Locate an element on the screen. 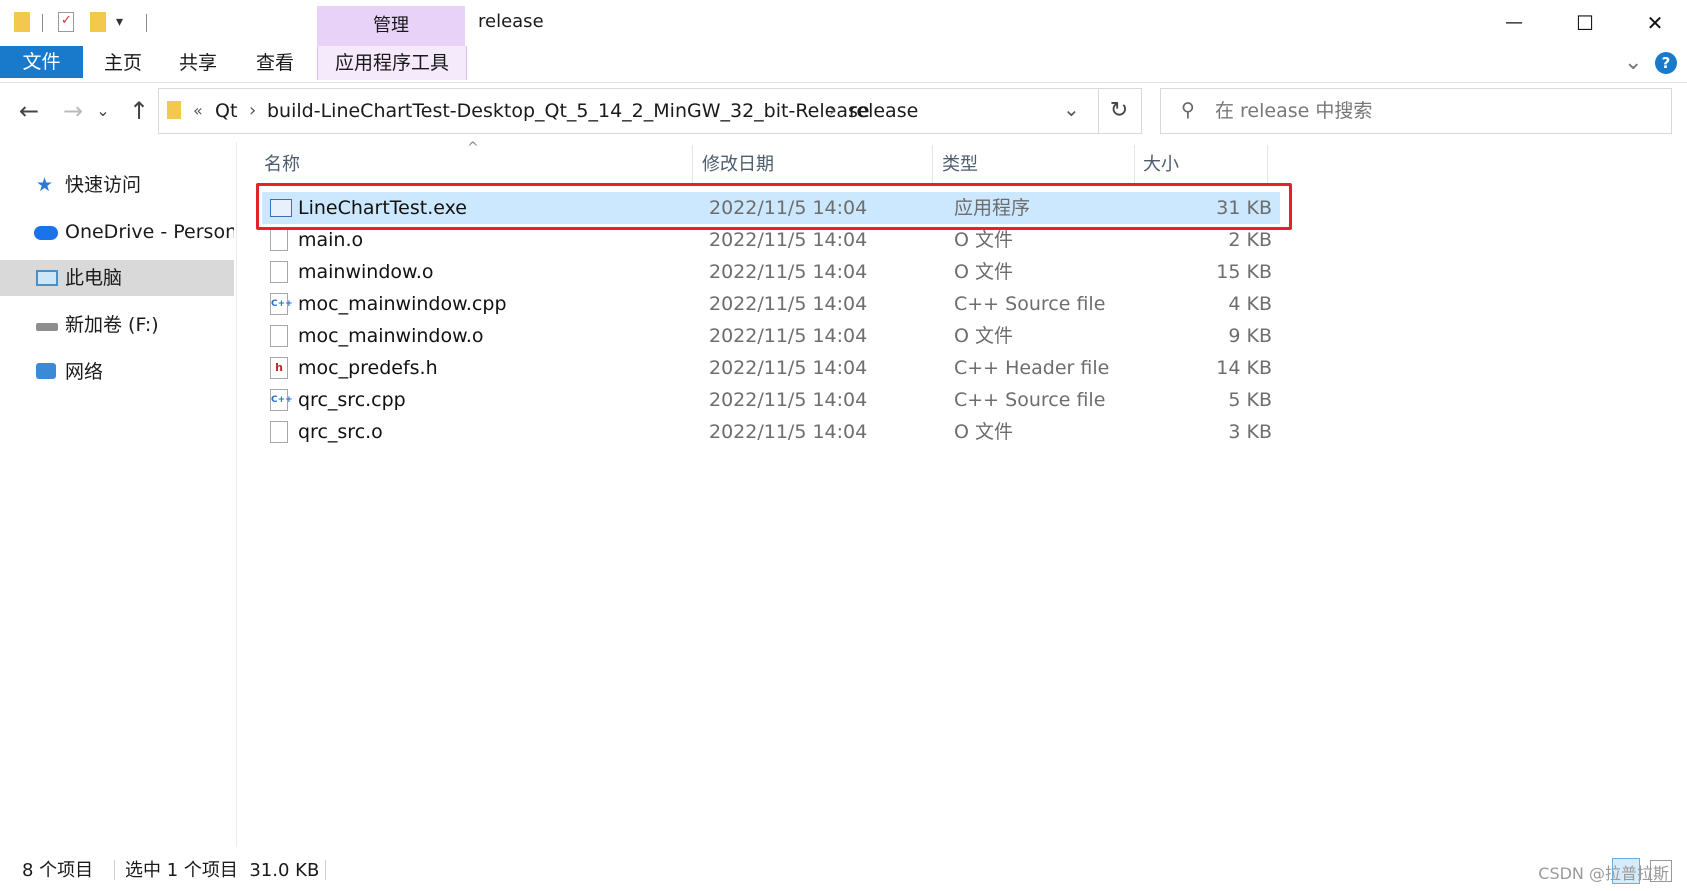  close-button: ✕ is located at coordinates (1655, 23).